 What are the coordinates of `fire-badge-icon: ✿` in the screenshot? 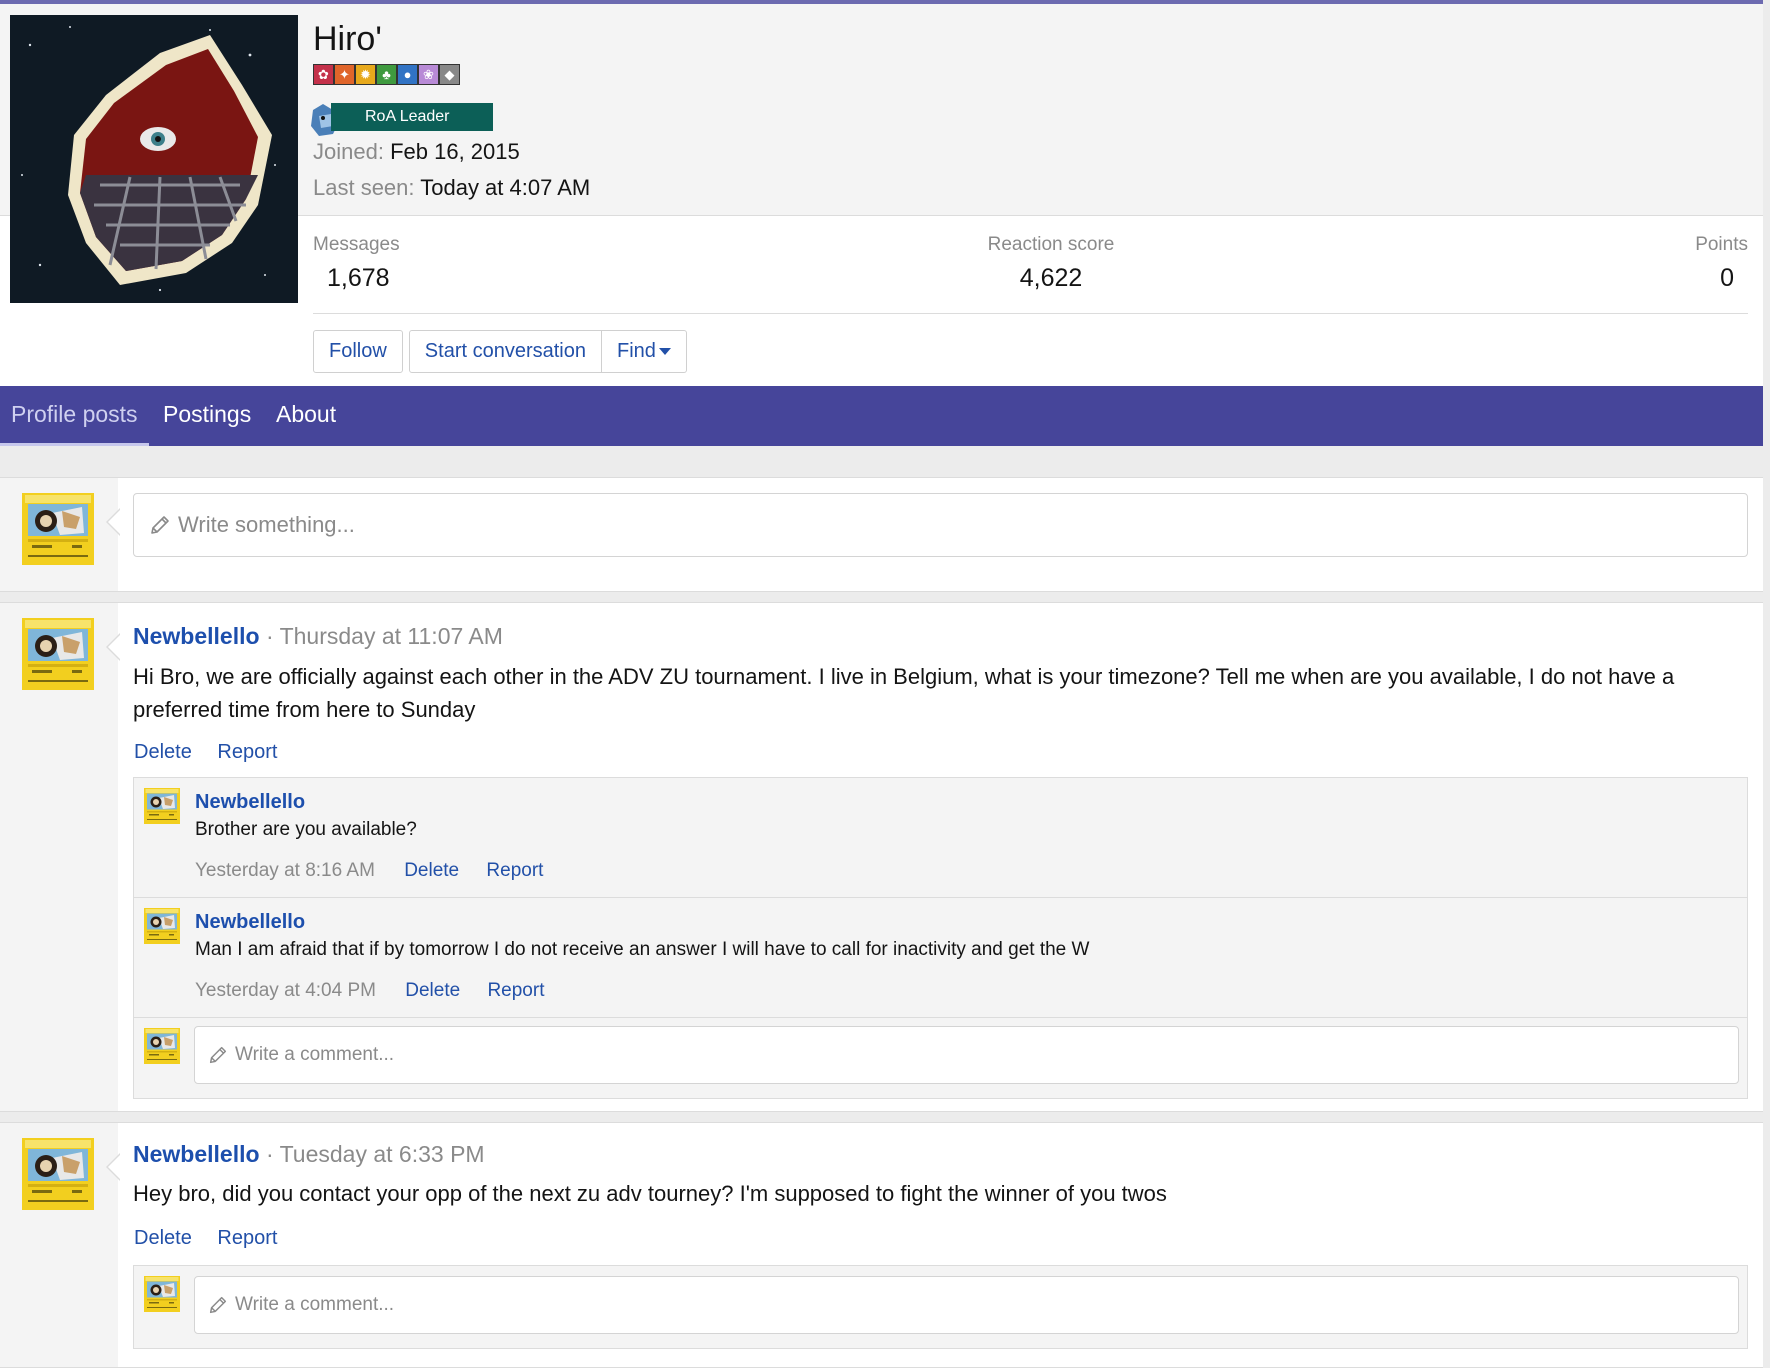 It's located at (323, 74).